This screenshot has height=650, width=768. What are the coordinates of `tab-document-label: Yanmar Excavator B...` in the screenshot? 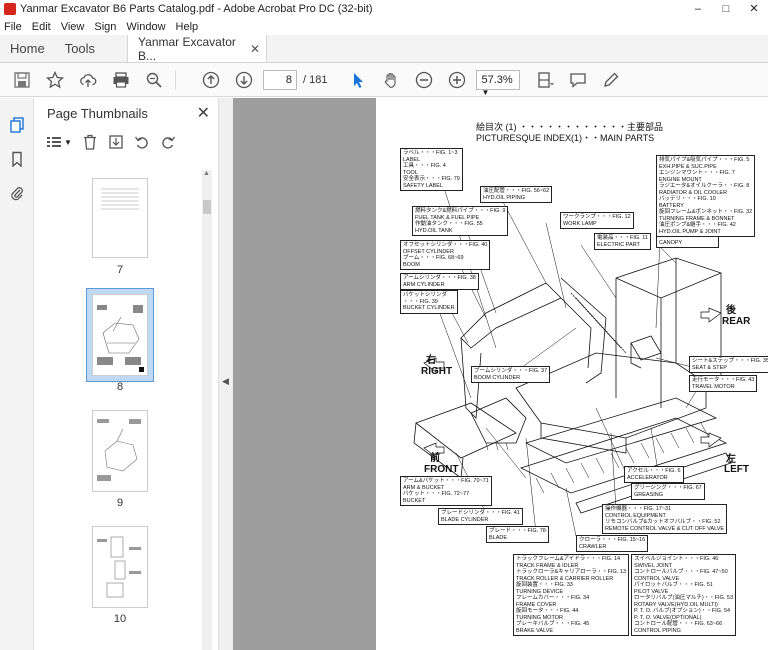 It's located at (187, 48).